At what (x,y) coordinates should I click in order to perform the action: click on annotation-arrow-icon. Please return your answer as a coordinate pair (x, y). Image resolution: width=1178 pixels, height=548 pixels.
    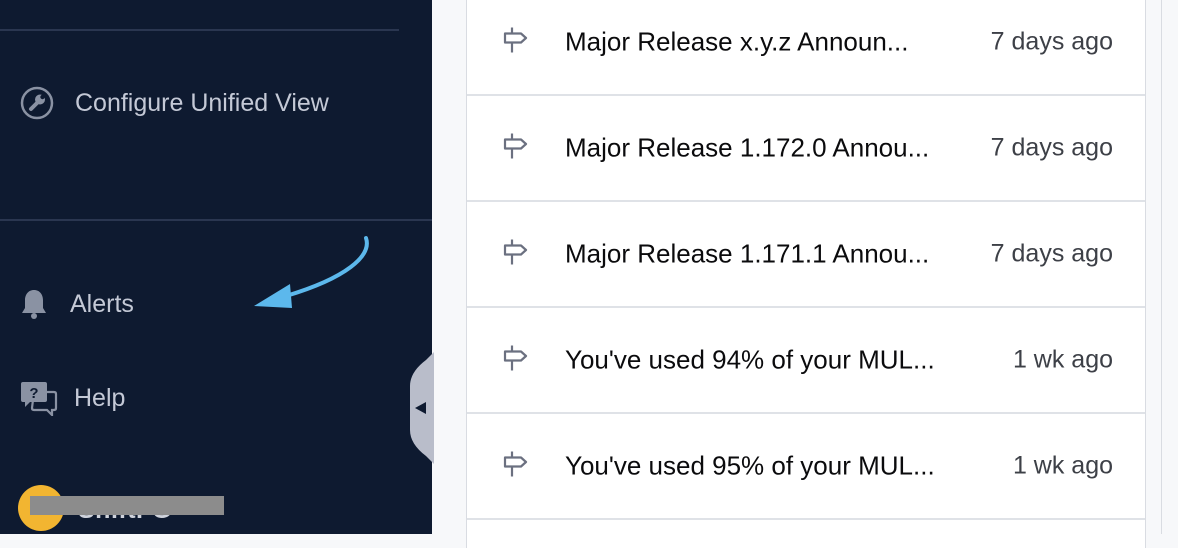
    Looking at the image, I should click on (311, 272).